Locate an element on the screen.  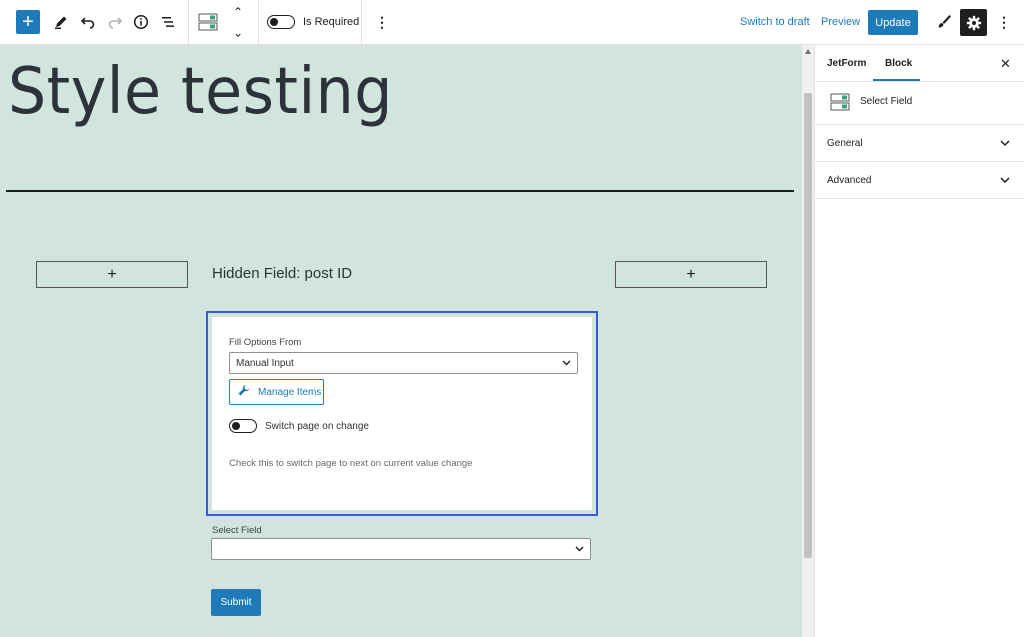
add-block-button: + is located at coordinates (28, 22).